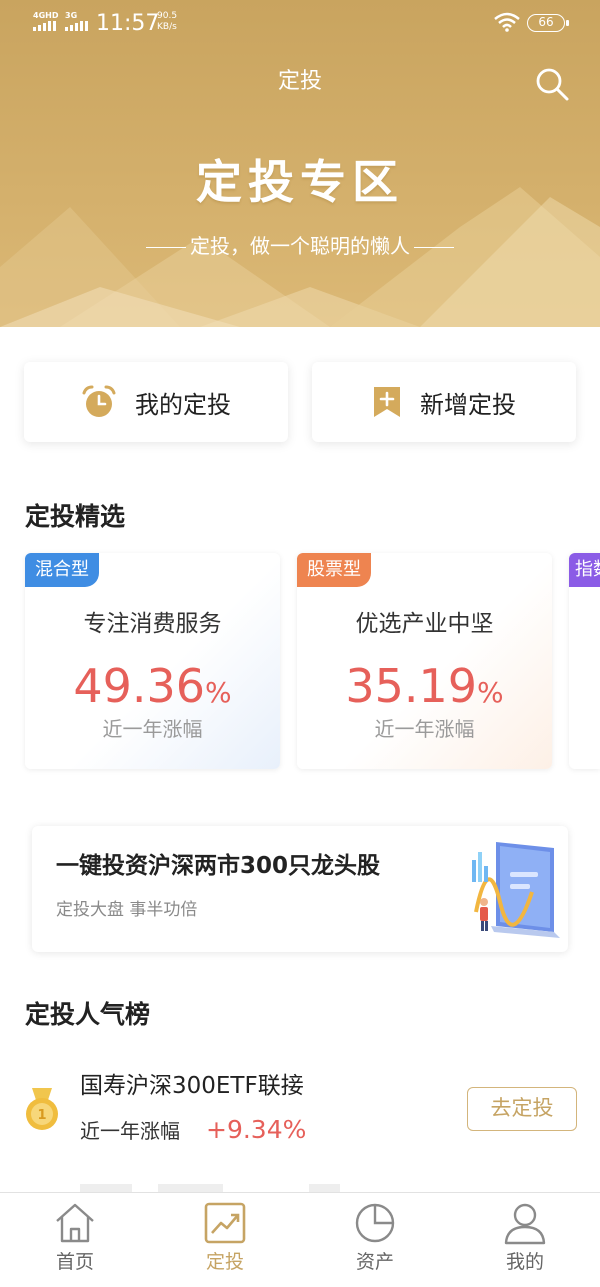  Describe the element at coordinates (524, 1262) in the screenshot. I see `tab-label: 我的` at that location.